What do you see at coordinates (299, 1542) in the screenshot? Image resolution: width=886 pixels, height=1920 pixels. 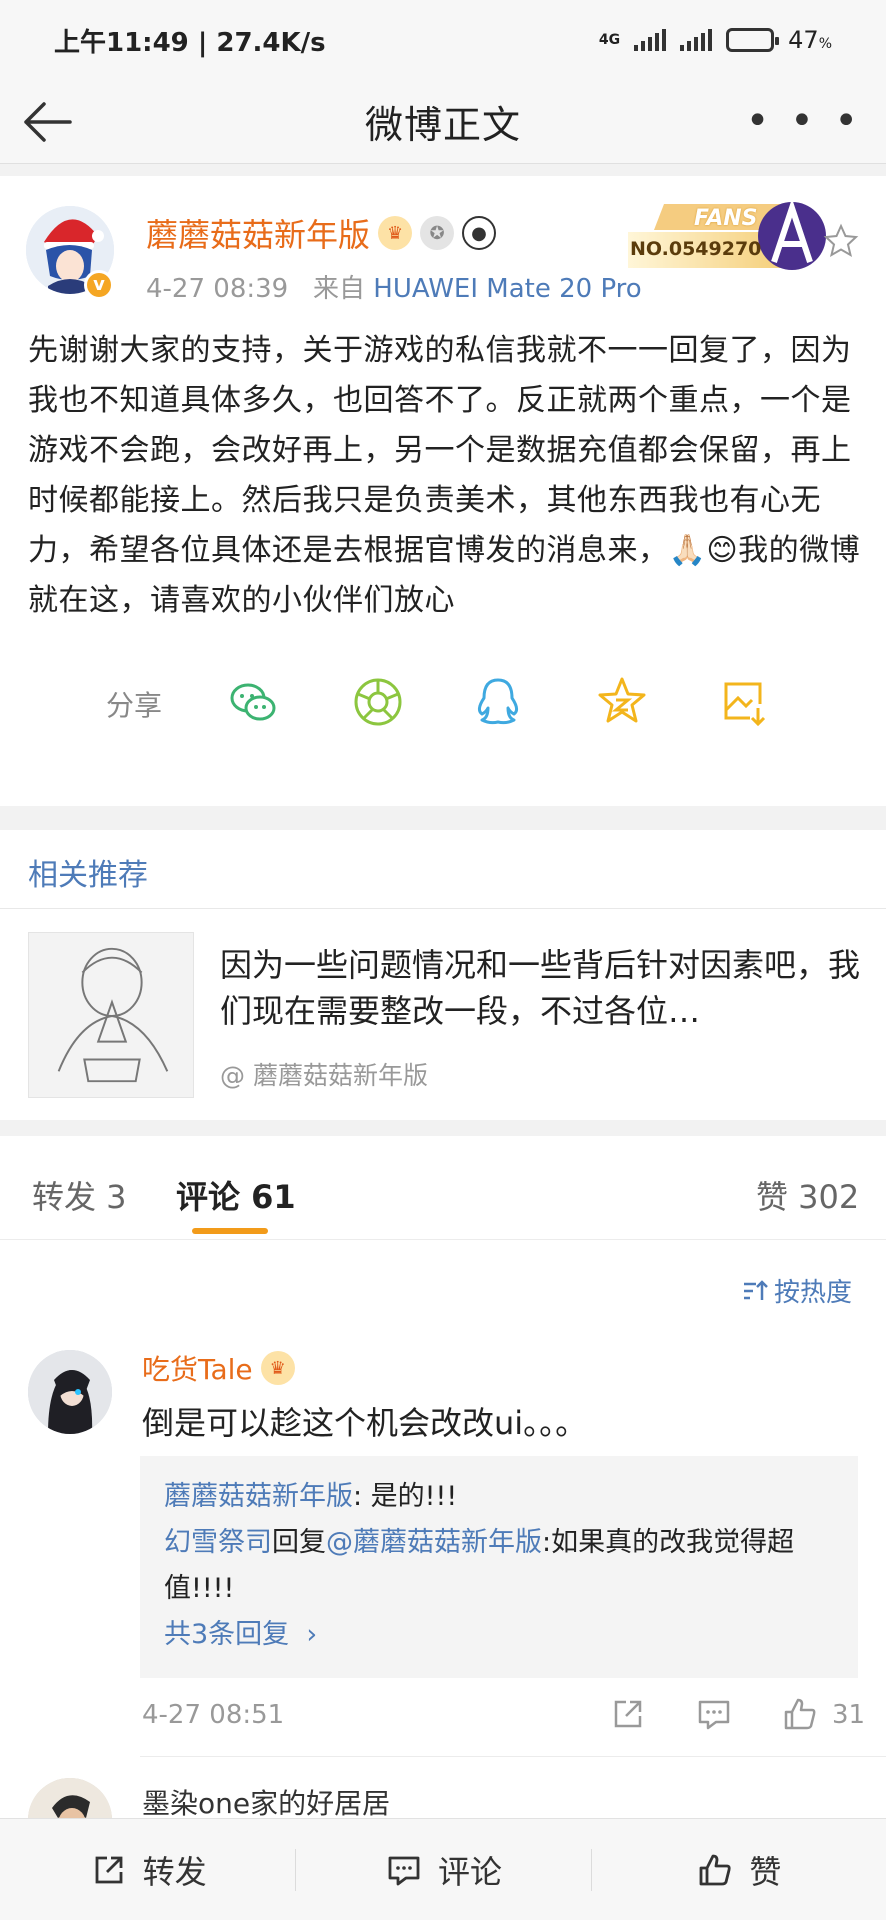 I see `reply-2-mid: 回复` at bounding box center [299, 1542].